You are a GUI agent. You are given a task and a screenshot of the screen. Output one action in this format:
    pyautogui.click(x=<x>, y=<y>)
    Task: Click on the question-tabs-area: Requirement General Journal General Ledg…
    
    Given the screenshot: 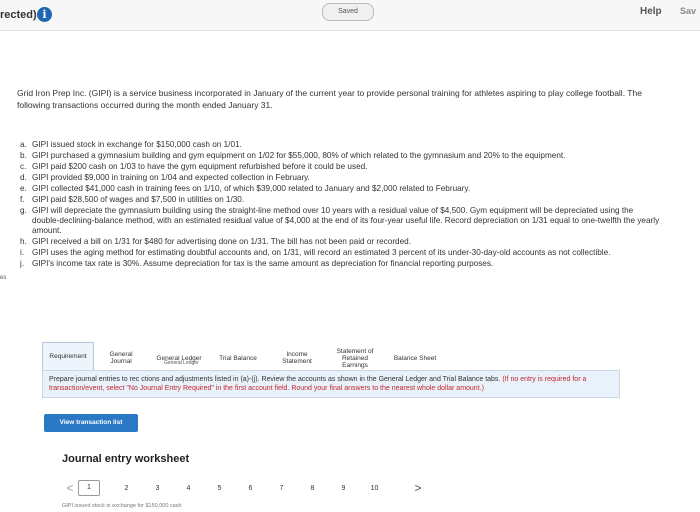 What is the action you would take?
    pyautogui.click(x=331, y=368)
    